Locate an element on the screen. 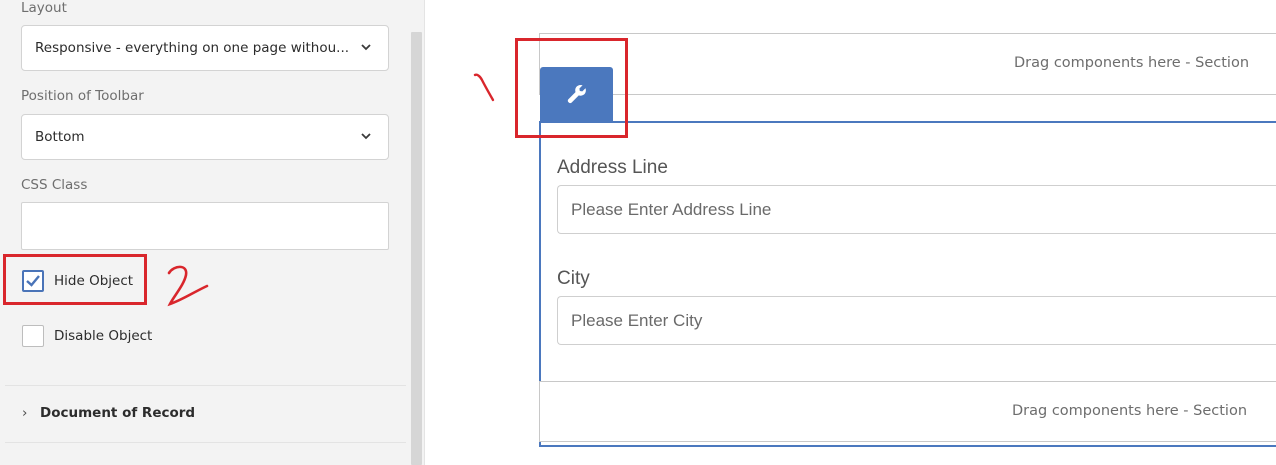  toolbar-position-select: Bottom is located at coordinates (205, 137).